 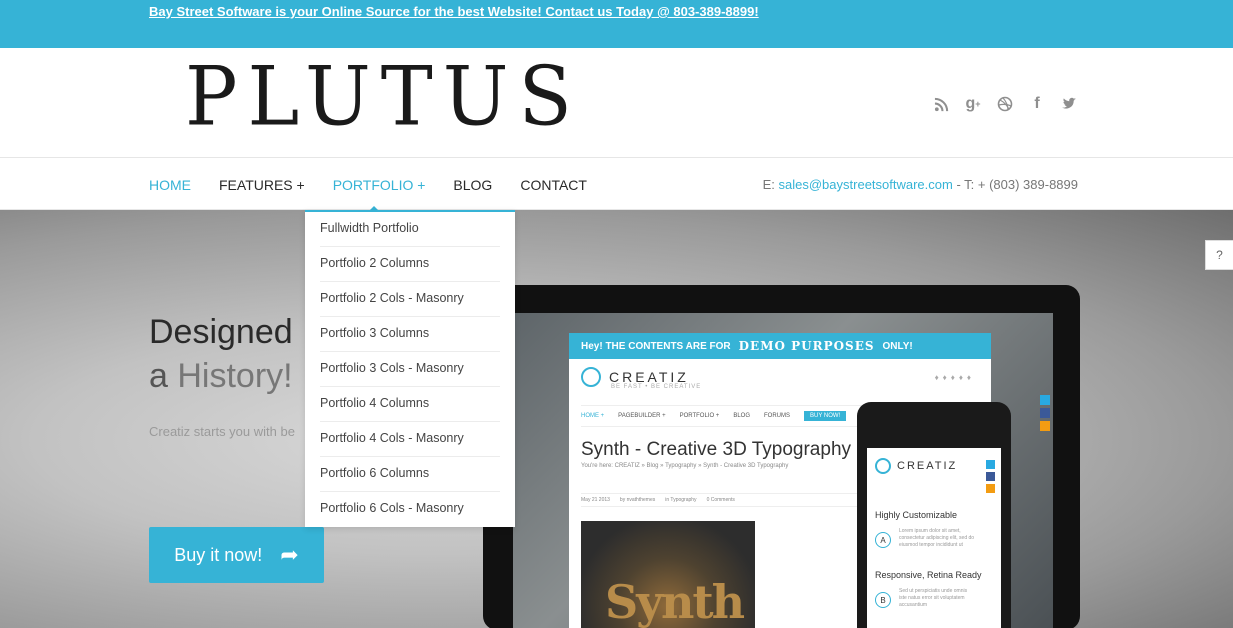 I want to click on dropdown-item-portfolio-4-columns: Portfolio 4 Columns, so click(x=410, y=404).